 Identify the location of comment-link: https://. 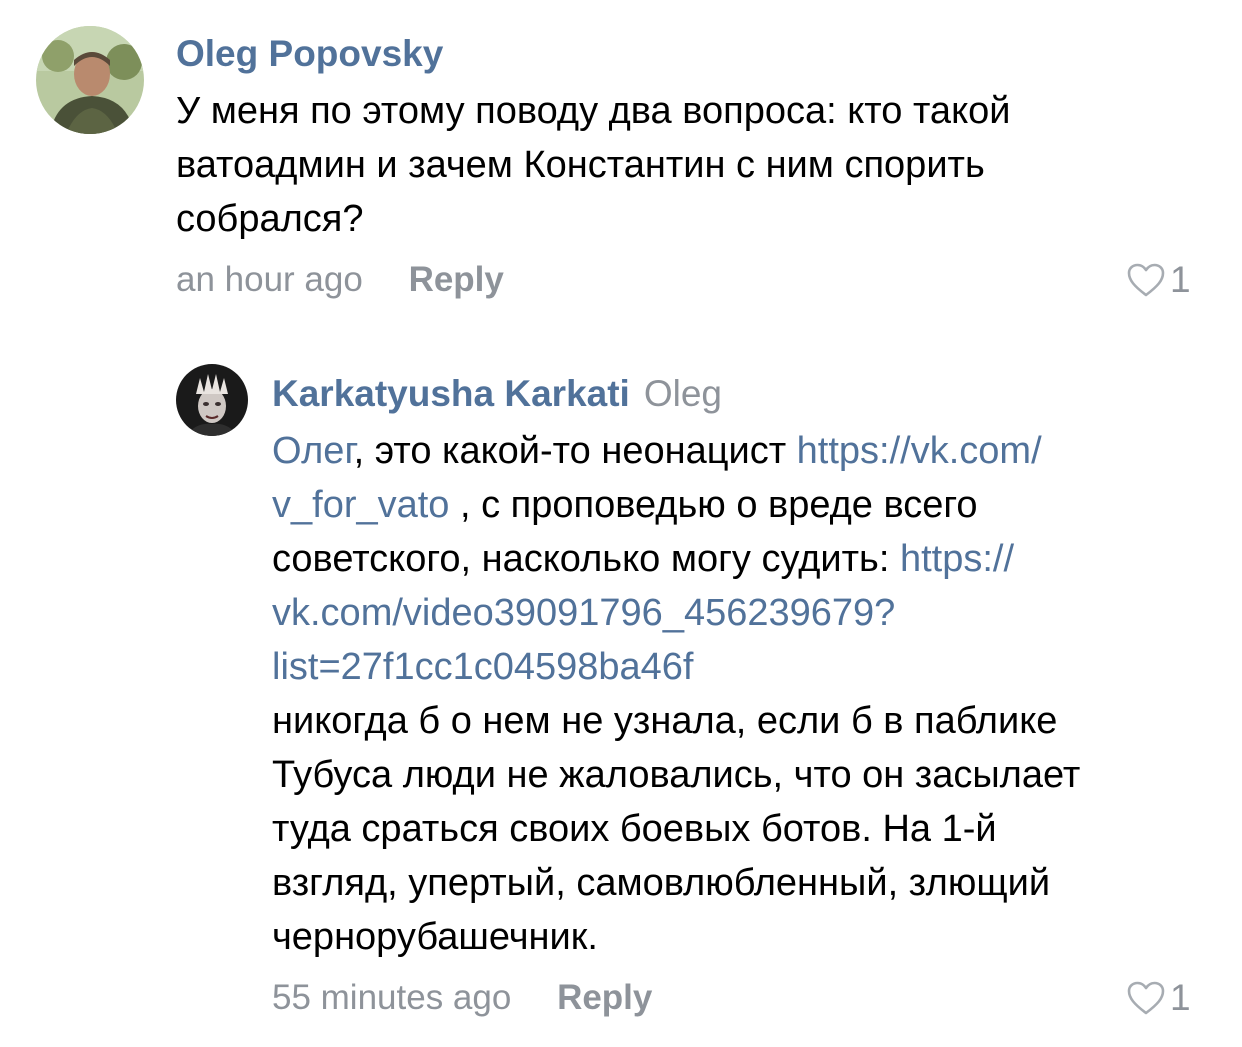
(957, 559).